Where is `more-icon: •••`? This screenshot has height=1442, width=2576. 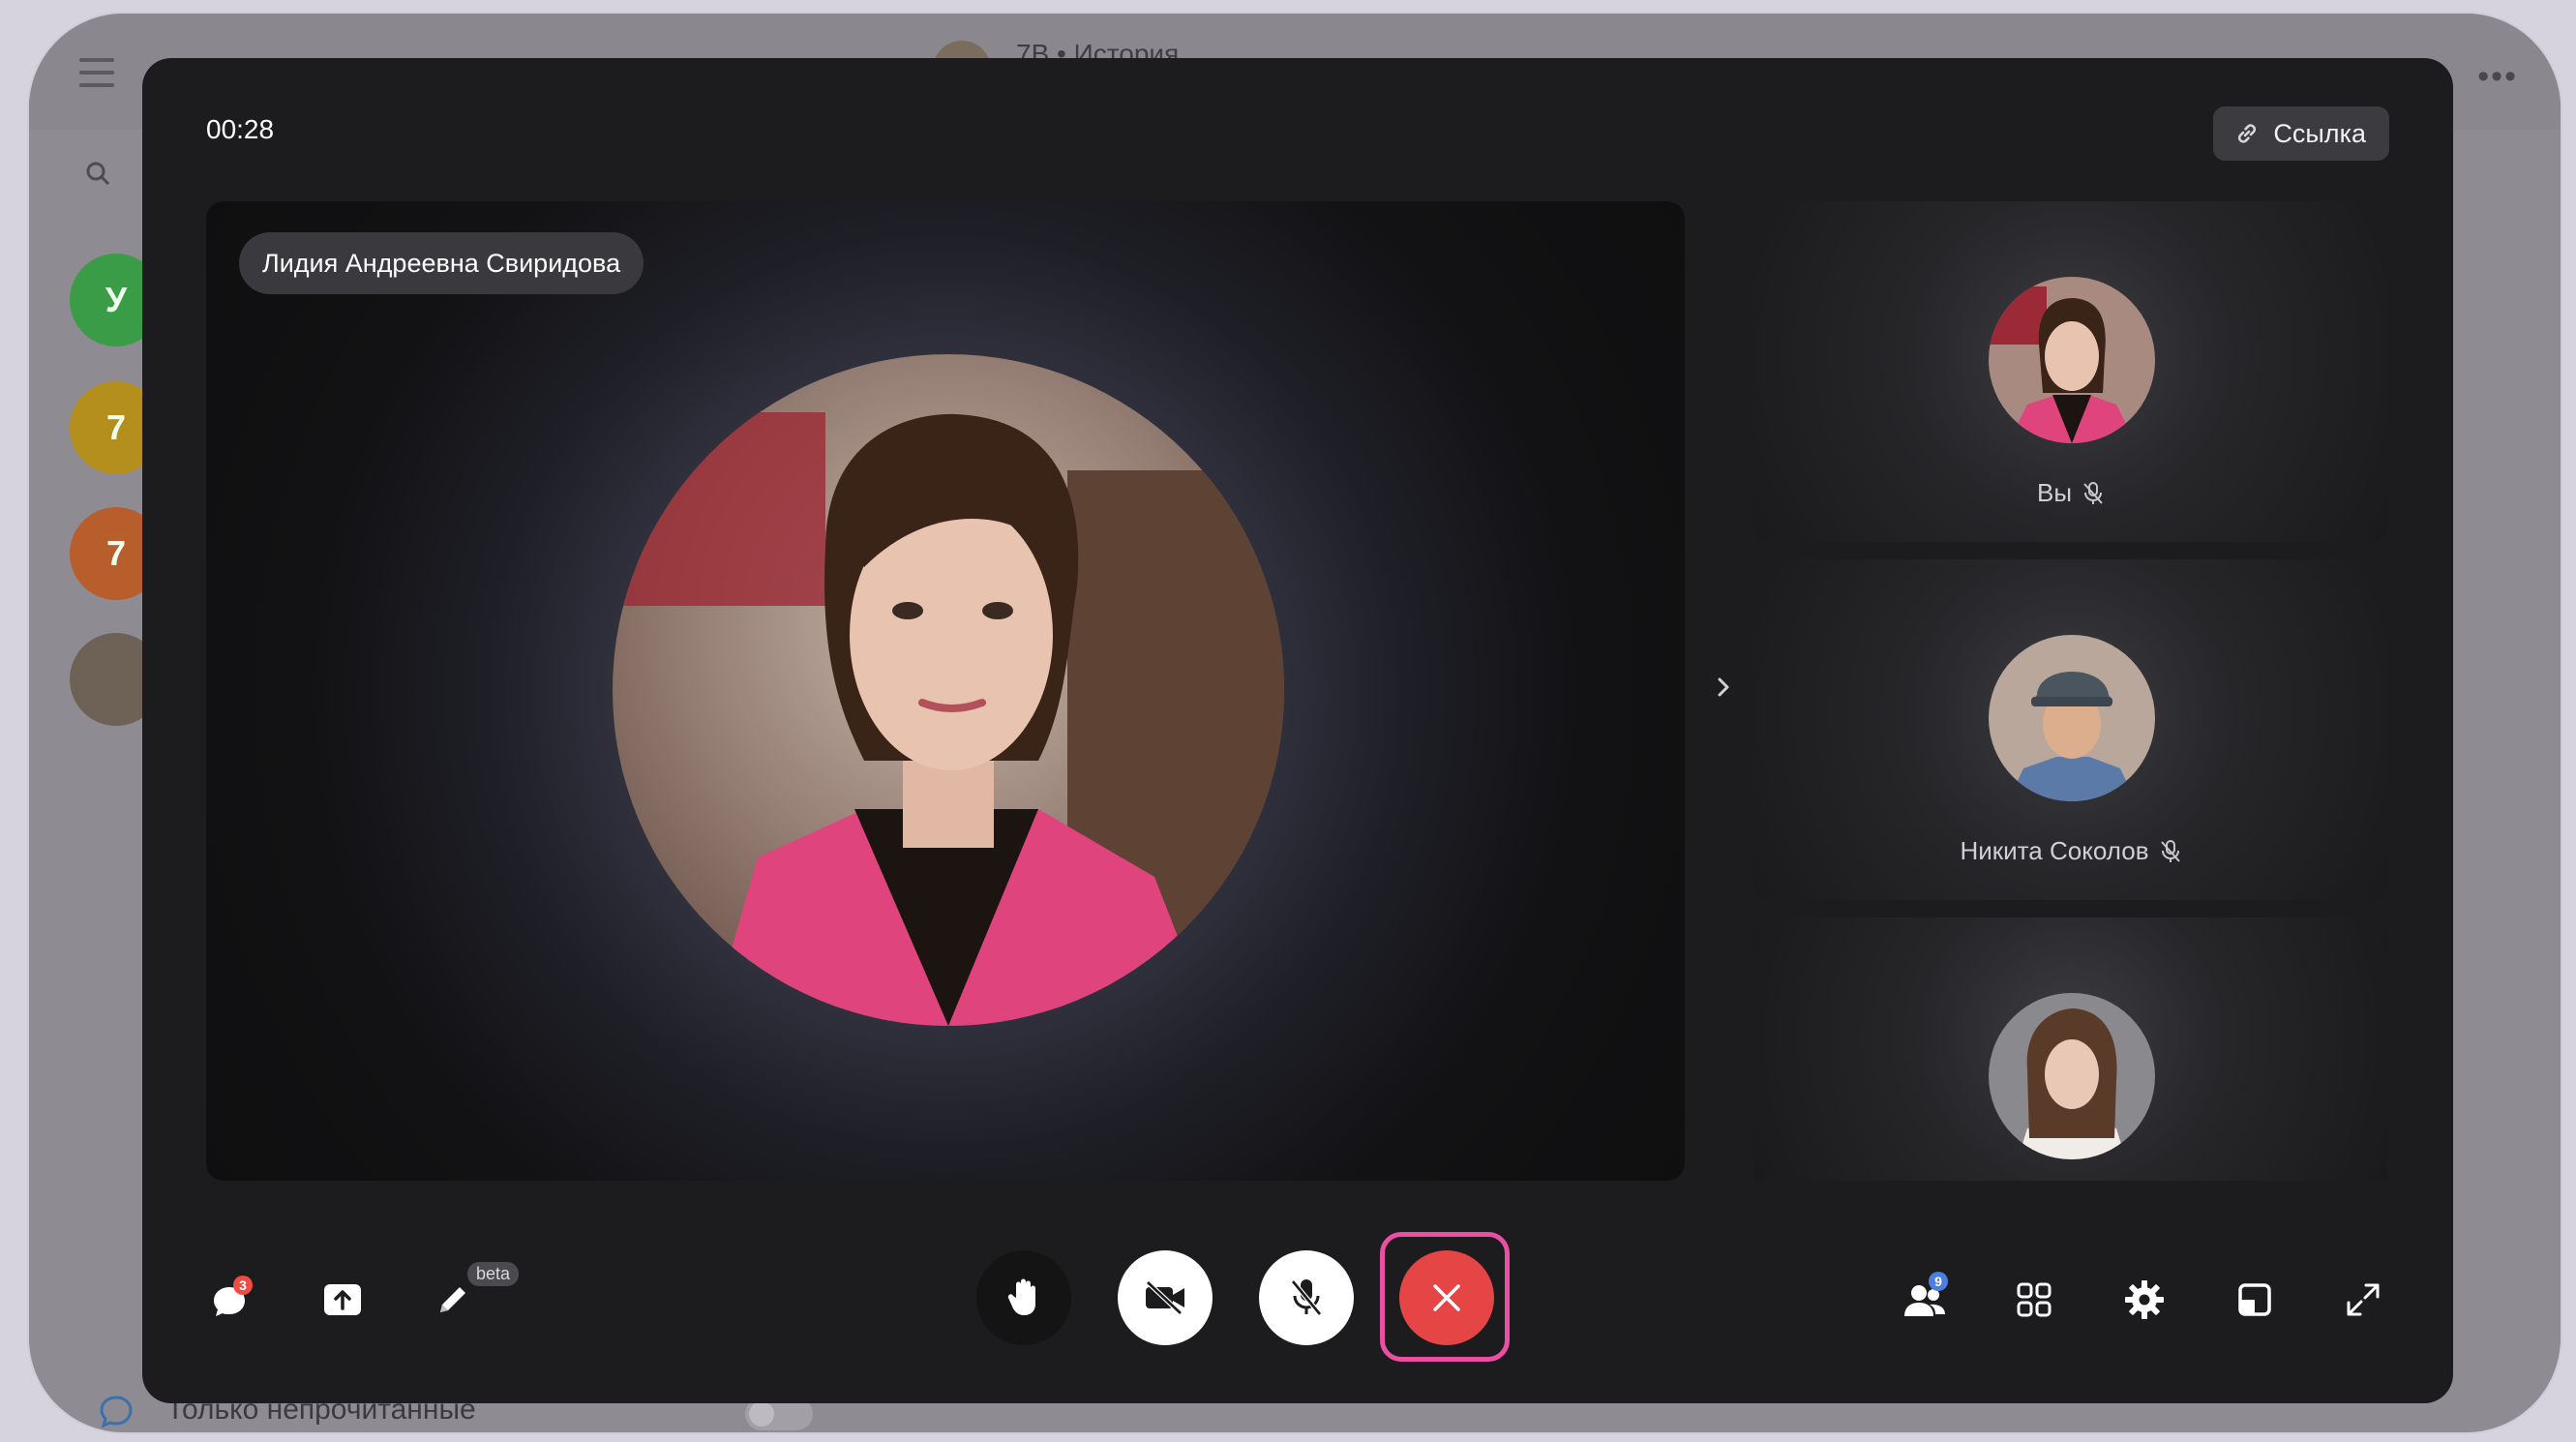 more-icon: ••• is located at coordinates (2497, 76).